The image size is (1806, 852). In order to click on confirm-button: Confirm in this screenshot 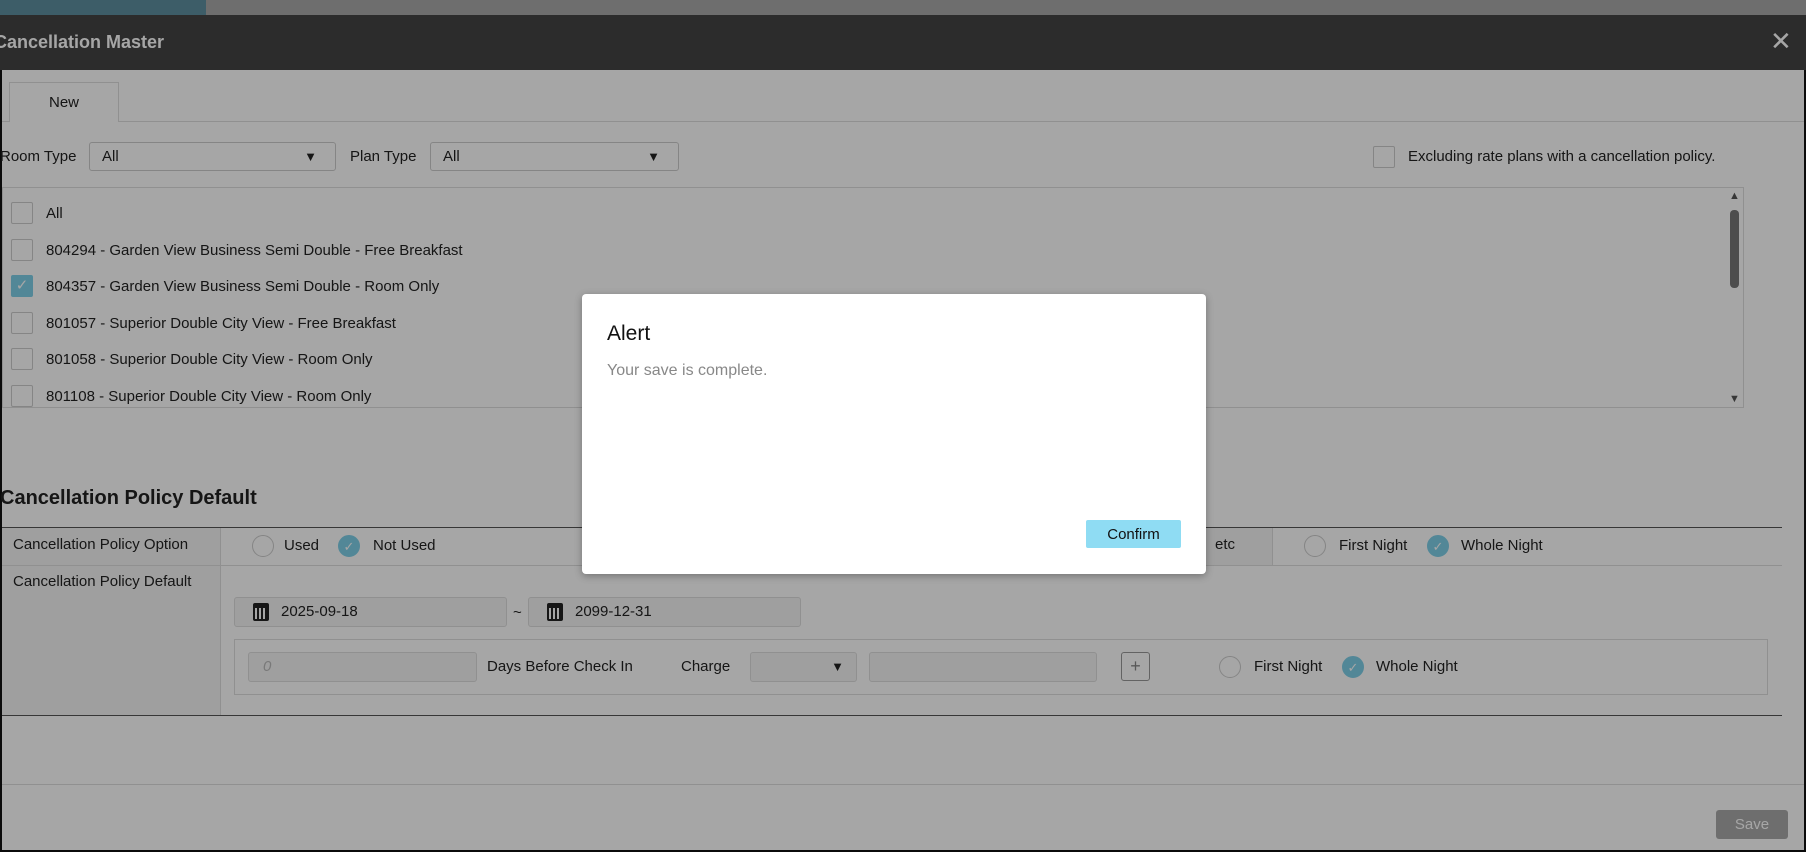, I will do `click(1133, 534)`.